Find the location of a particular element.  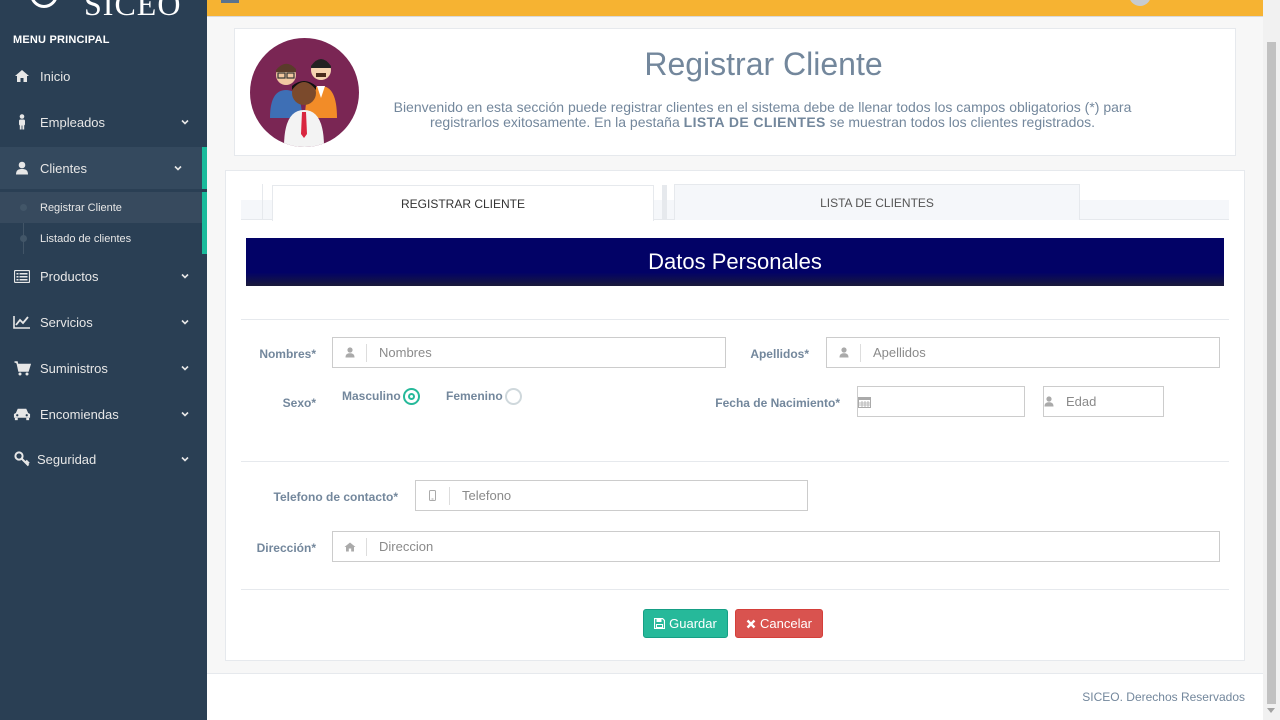

femenino-radio is located at coordinates (513, 396).